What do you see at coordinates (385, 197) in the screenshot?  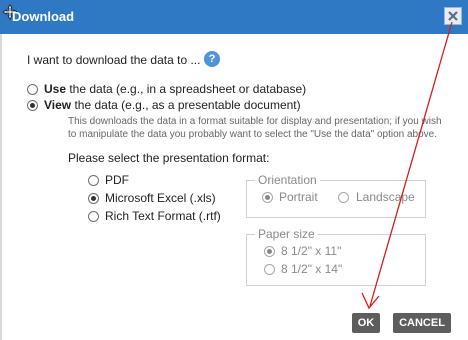 I see `orientation-landscape-label: Landscape` at bounding box center [385, 197].